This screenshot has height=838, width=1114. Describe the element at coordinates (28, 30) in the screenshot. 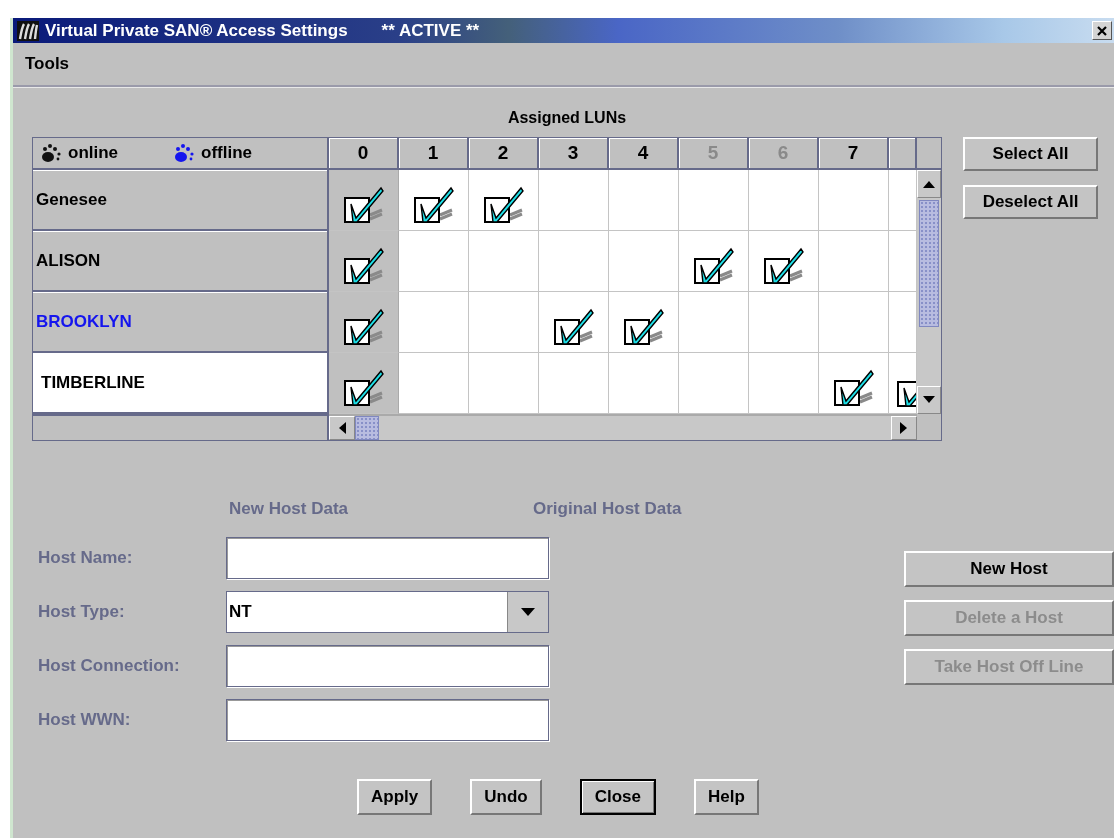

I see `app-icon` at that location.